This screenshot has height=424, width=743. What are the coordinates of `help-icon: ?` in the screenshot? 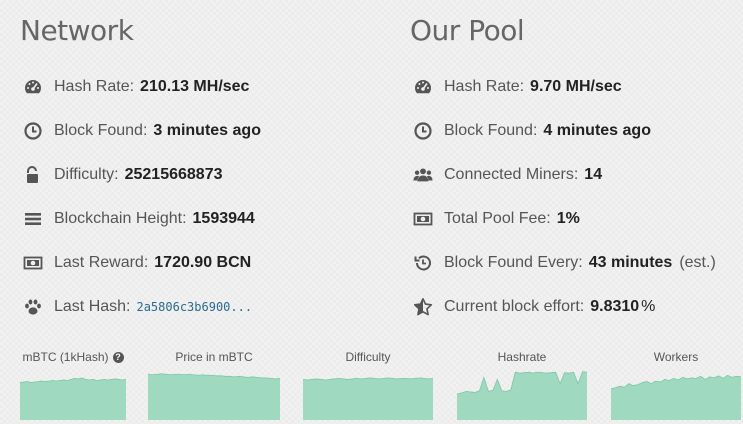 It's located at (118, 357).